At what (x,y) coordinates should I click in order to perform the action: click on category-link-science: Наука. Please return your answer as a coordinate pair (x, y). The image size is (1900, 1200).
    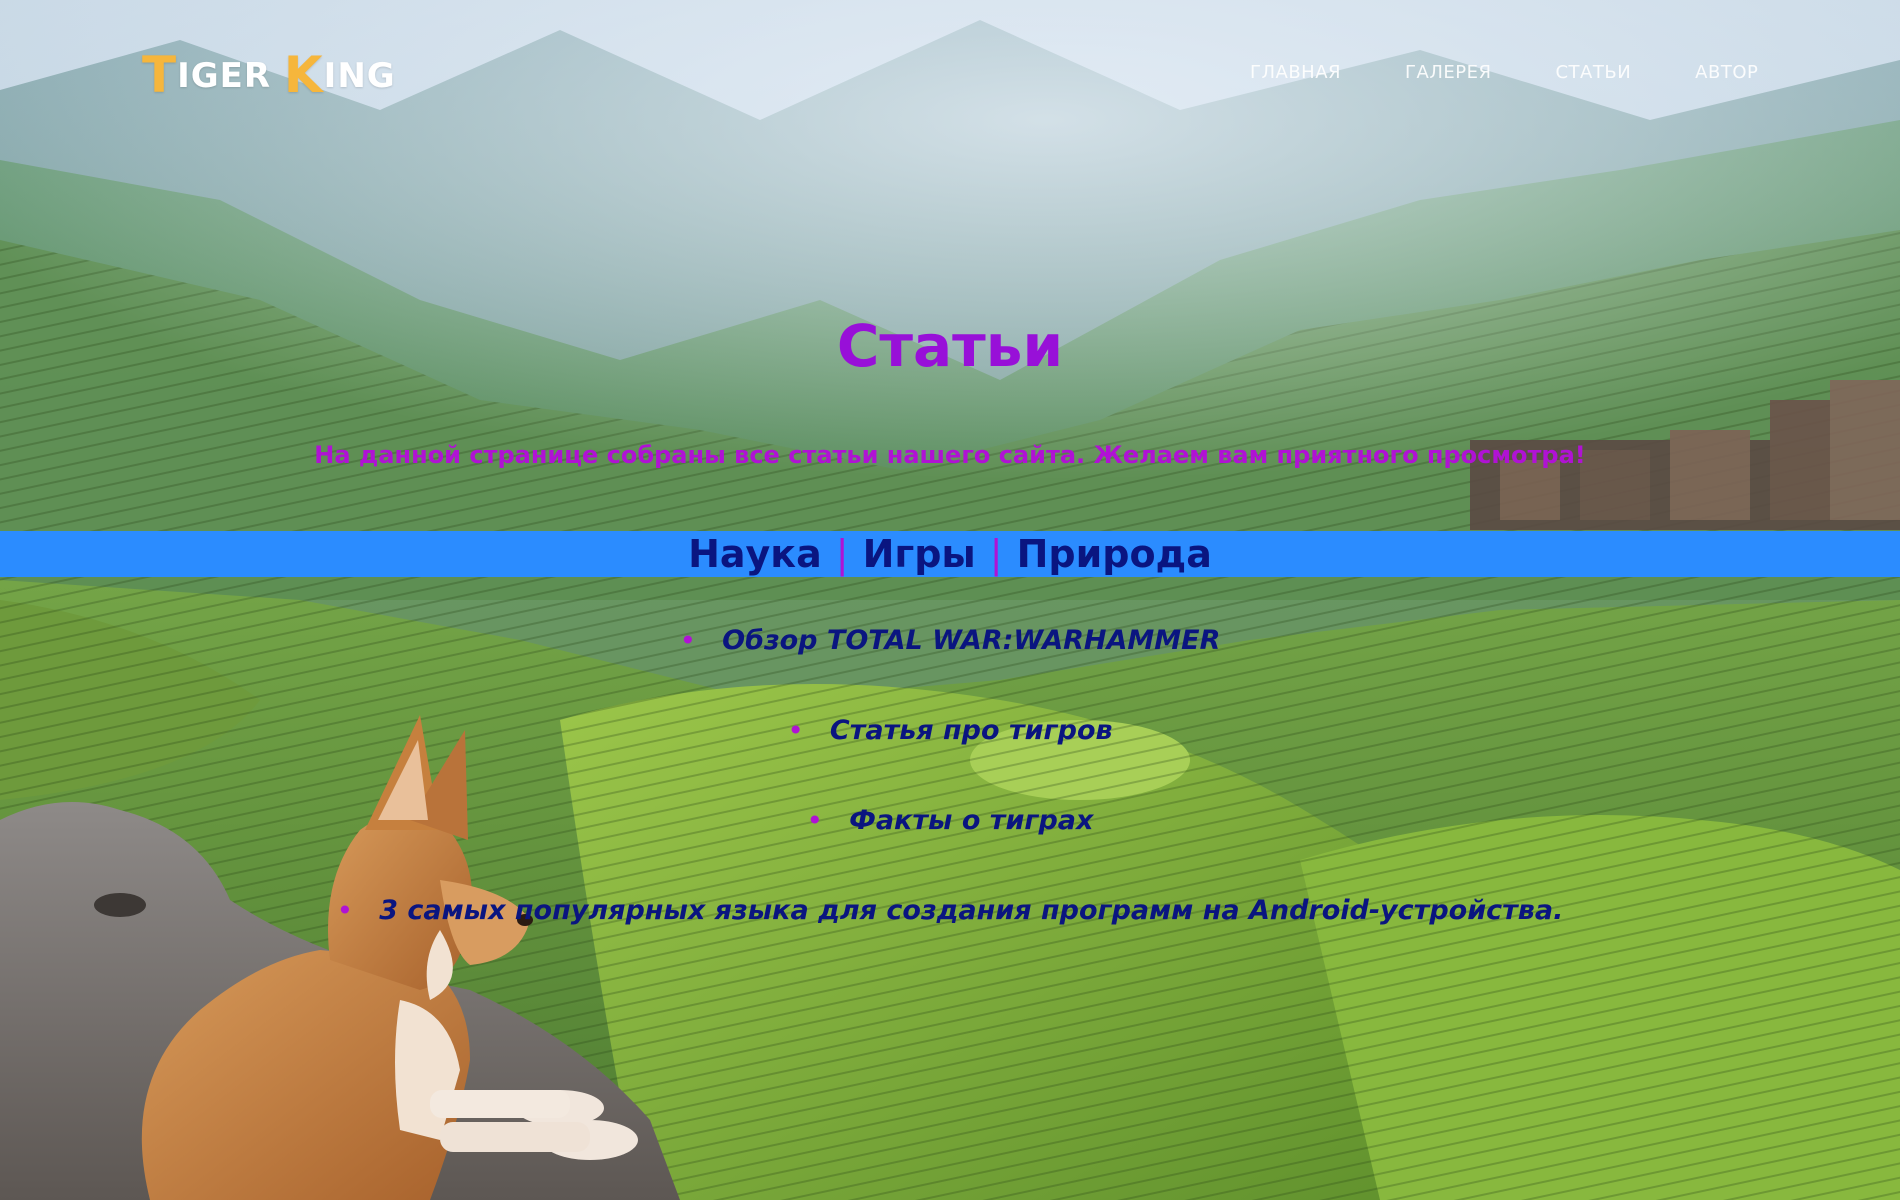
    Looking at the image, I should click on (755, 554).